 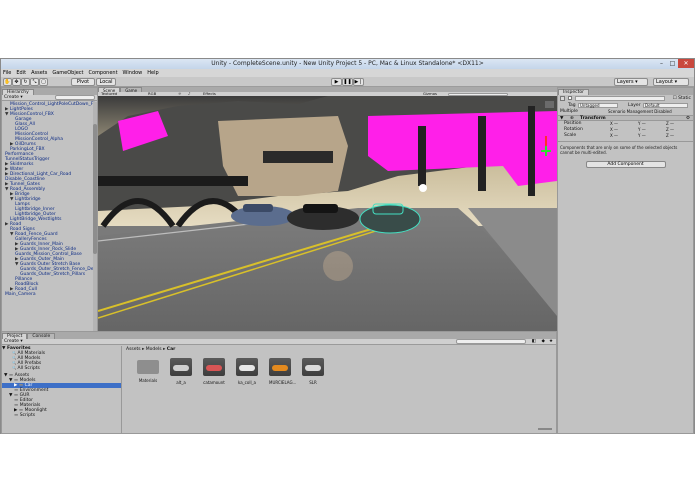 What do you see at coordinates (570, 98) in the screenshot?
I see `active-checkbox` at bounding box center [570, 98].